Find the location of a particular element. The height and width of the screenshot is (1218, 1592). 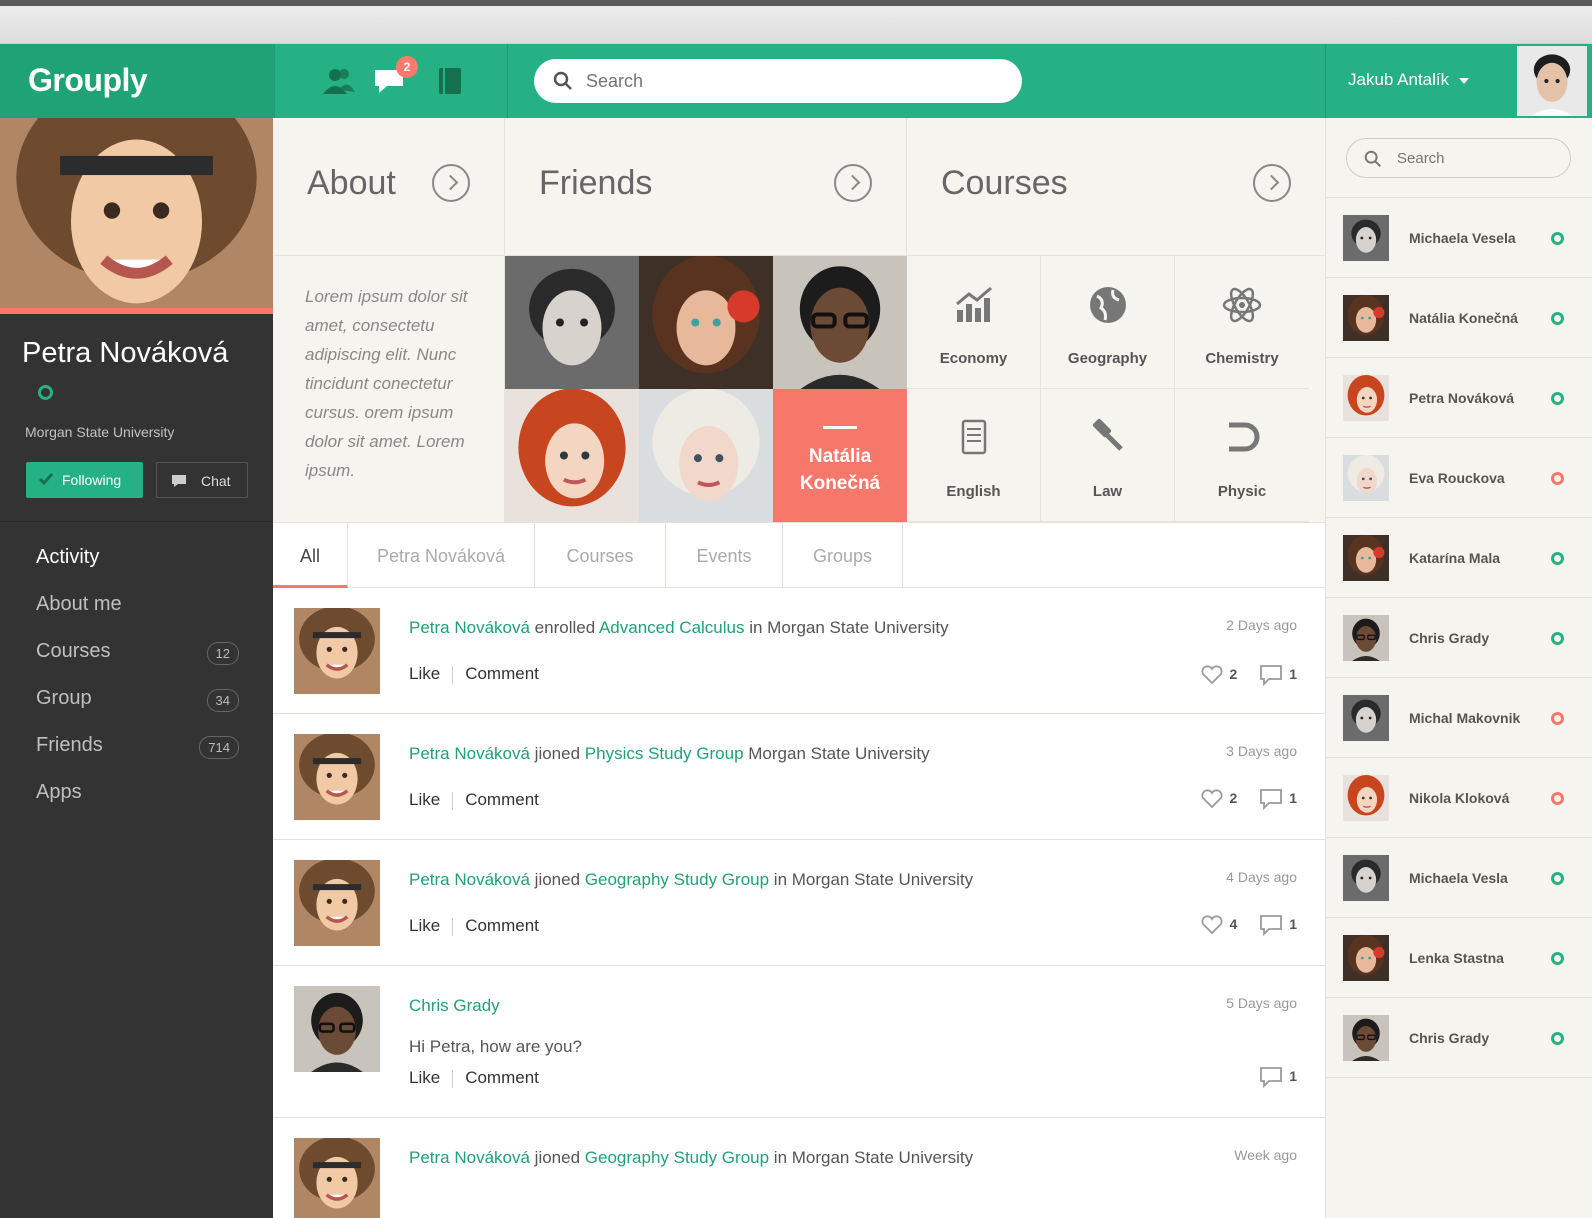

feed-time: 3 Days ago is located at coordinates (1261, 751).